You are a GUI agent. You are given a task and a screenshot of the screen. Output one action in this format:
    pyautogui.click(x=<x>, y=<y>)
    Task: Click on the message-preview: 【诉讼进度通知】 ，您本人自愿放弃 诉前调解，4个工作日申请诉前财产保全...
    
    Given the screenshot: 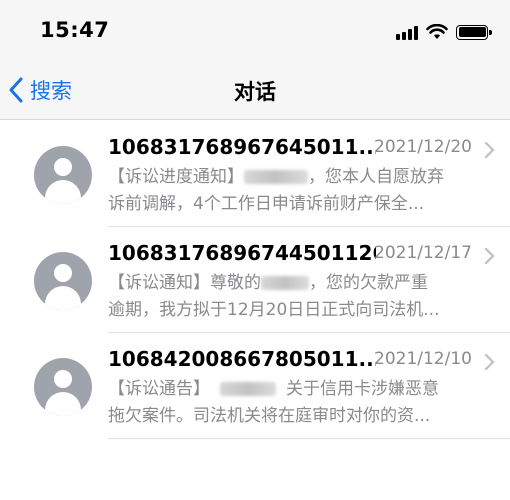 What is the action you would take?
    pyautogui.click(x=304, y=191)
    